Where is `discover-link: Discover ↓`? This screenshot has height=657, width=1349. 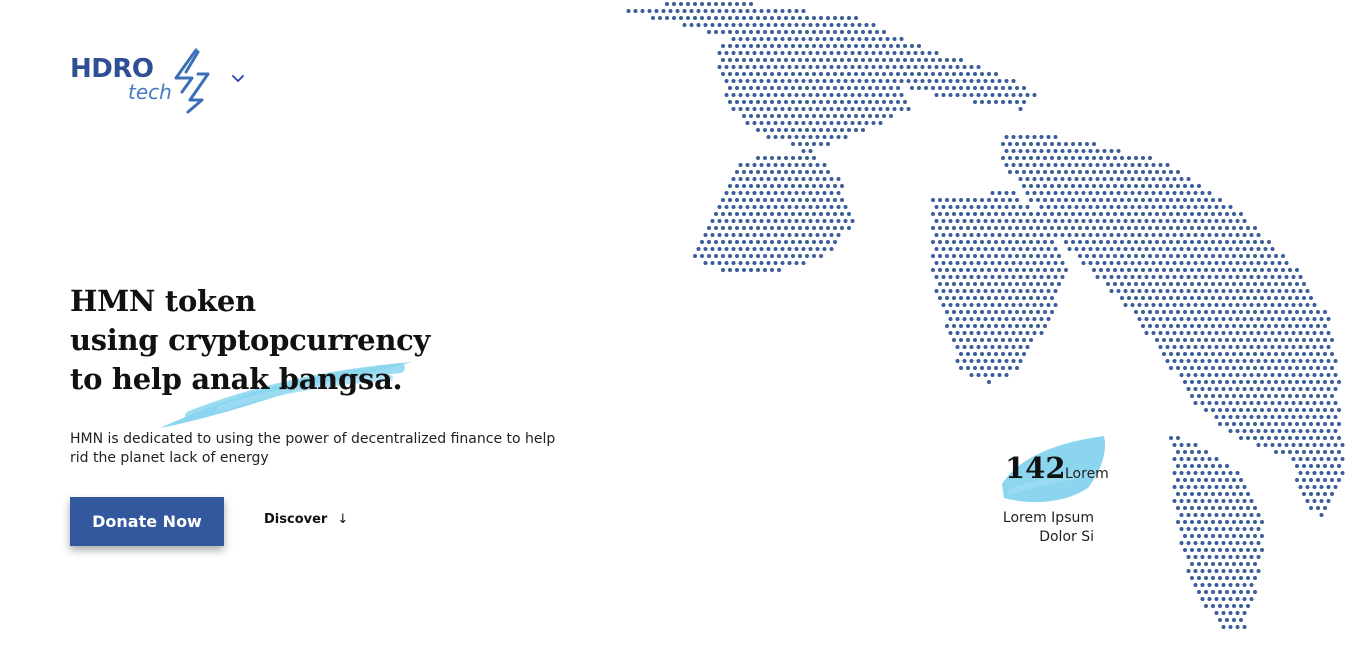
discover-link: Discover ↓ is located at coordinates (306, 519).